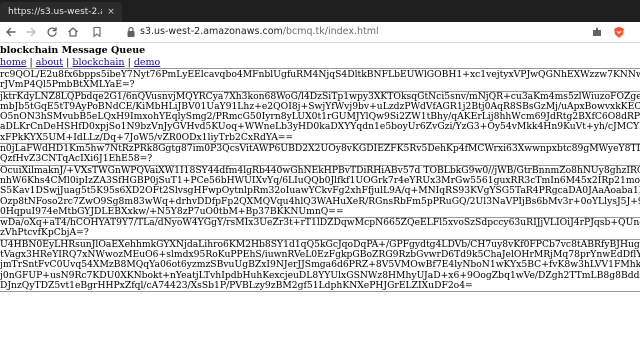  Describe the element at coordinates (320, 86) in the screenshot. I see `message-line: rJVmP4Ql5PmbBtXMLYaE=?` at that location.